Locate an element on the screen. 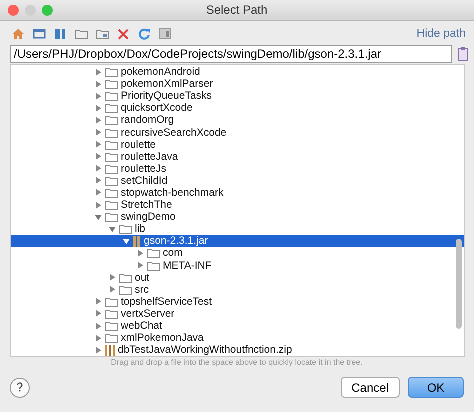  window-title: Select Path is located at coordinates (237, 10).